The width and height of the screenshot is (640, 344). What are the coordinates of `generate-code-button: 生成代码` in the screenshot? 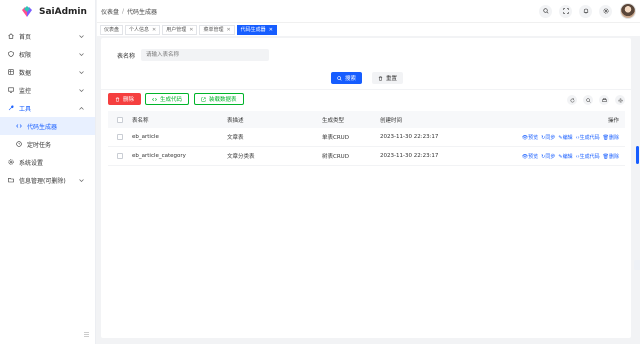 It's located at (167, 99).